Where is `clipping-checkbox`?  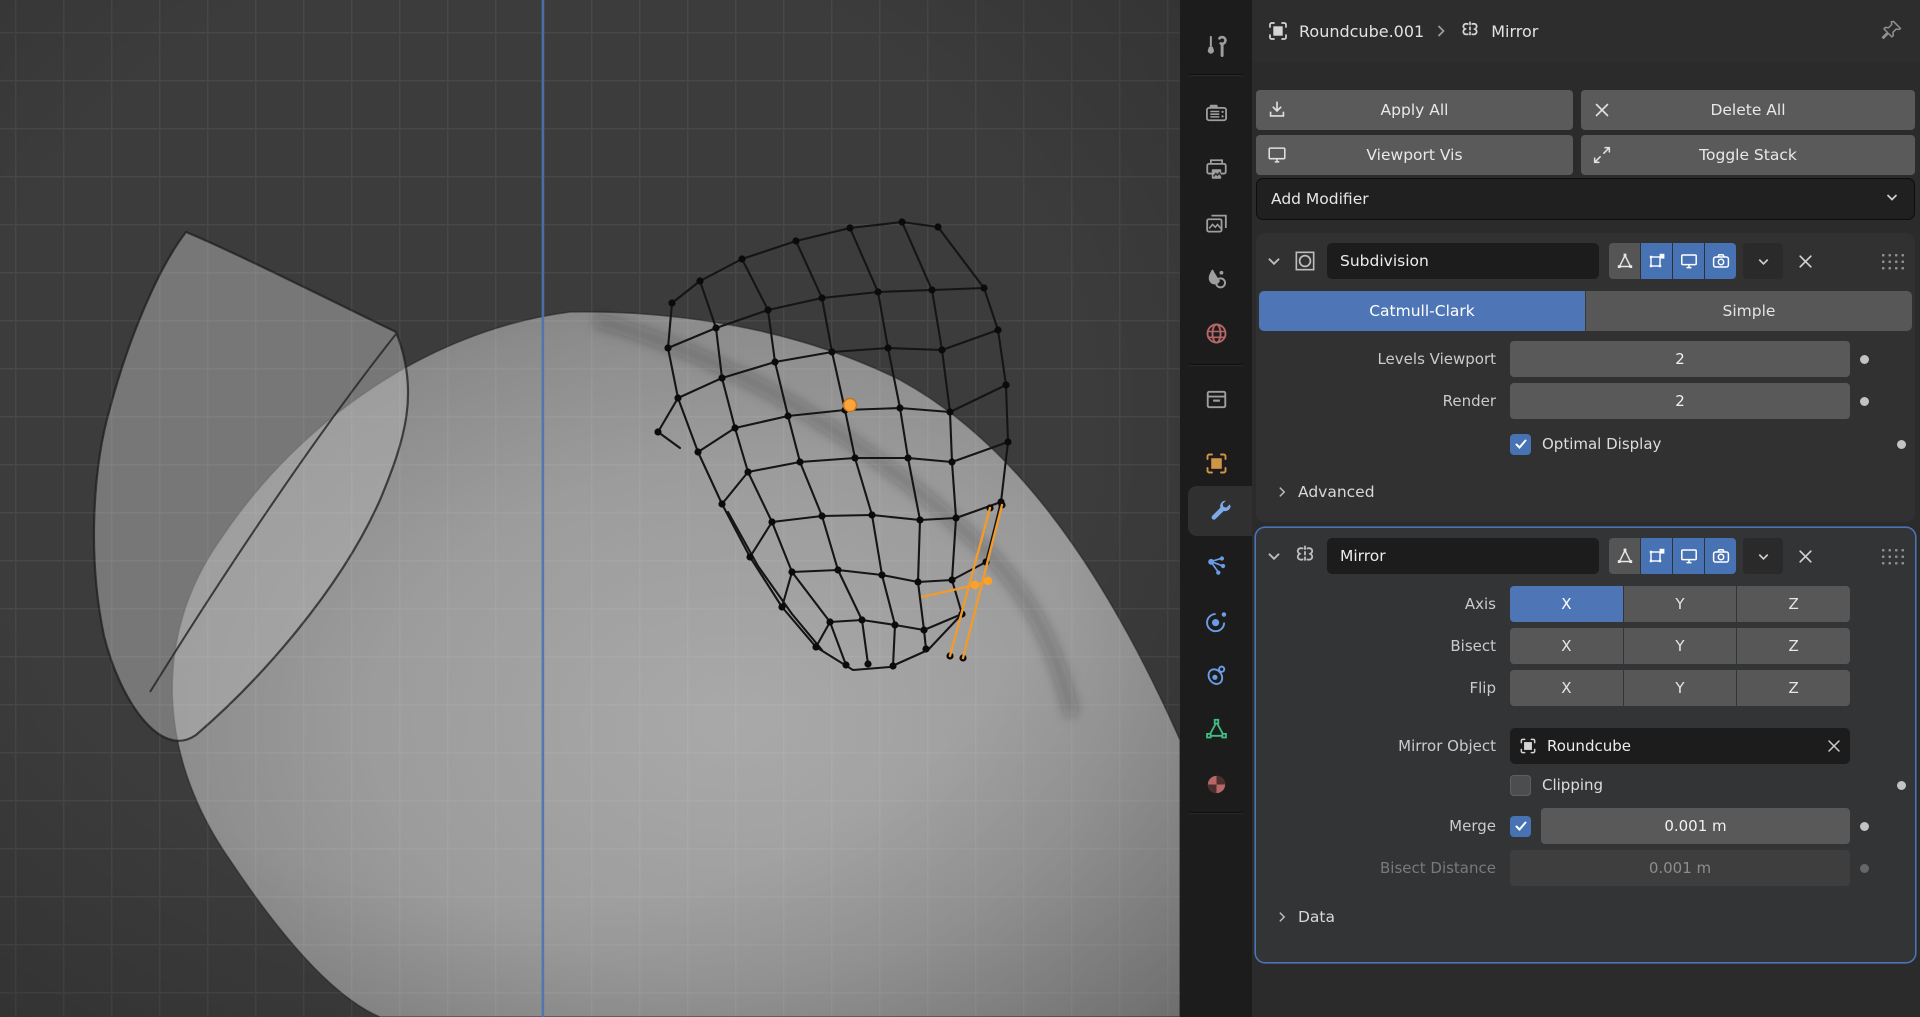
clipping-checkbox is located at coordinates (1520, 785).